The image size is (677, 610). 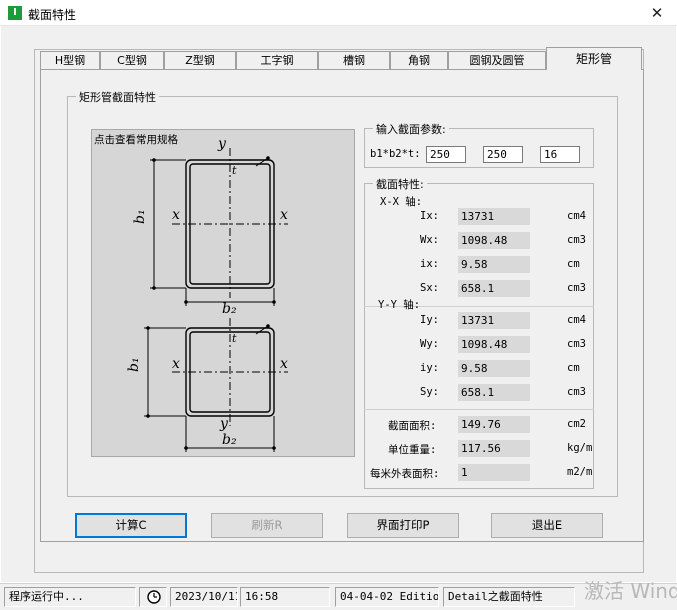 What do you see at coordinates (494, 320) in the screenshot?
I see `iy-value: 13731` at bounding box center [494, 320].